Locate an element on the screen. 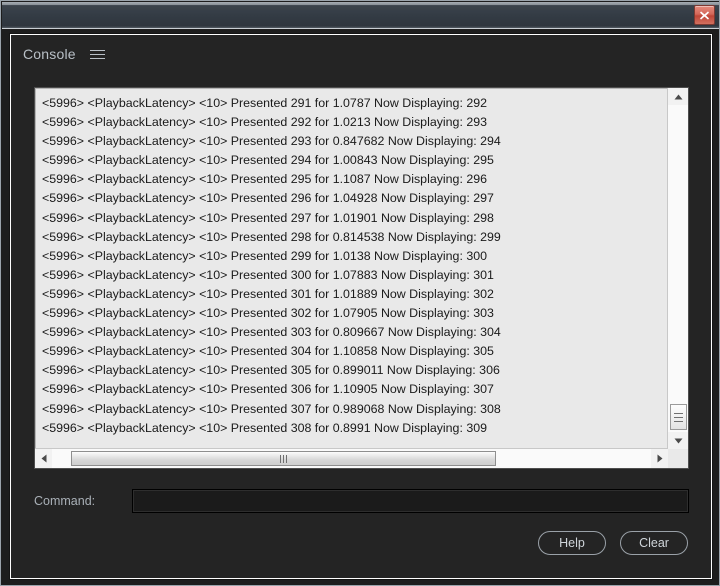  titlebar-highlight is located at coordinates (360, 3).